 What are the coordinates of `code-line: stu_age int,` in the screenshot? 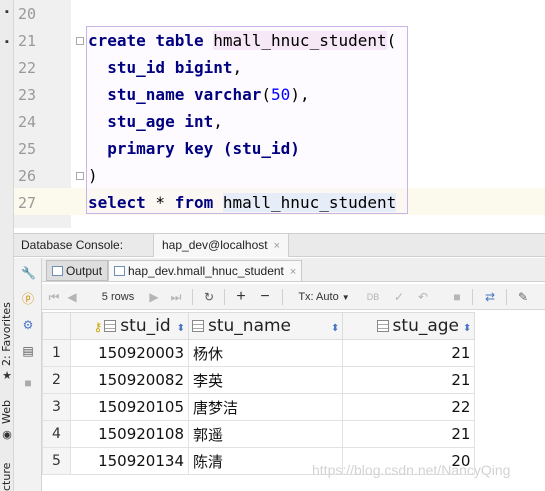 It's located at (155, 121).